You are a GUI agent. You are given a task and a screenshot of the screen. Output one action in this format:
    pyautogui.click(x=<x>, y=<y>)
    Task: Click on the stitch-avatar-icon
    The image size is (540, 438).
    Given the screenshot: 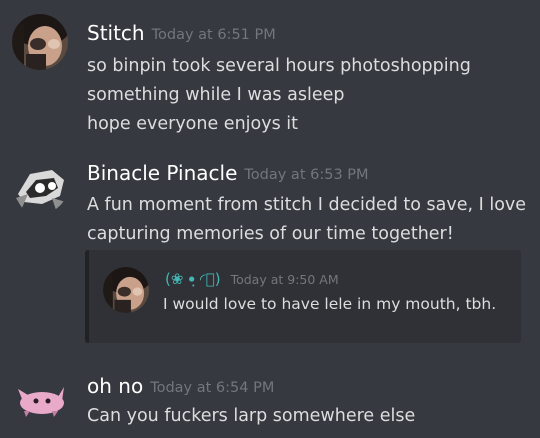 What is the action you would take?
    pyautogui.click(x=40, y=42)
    